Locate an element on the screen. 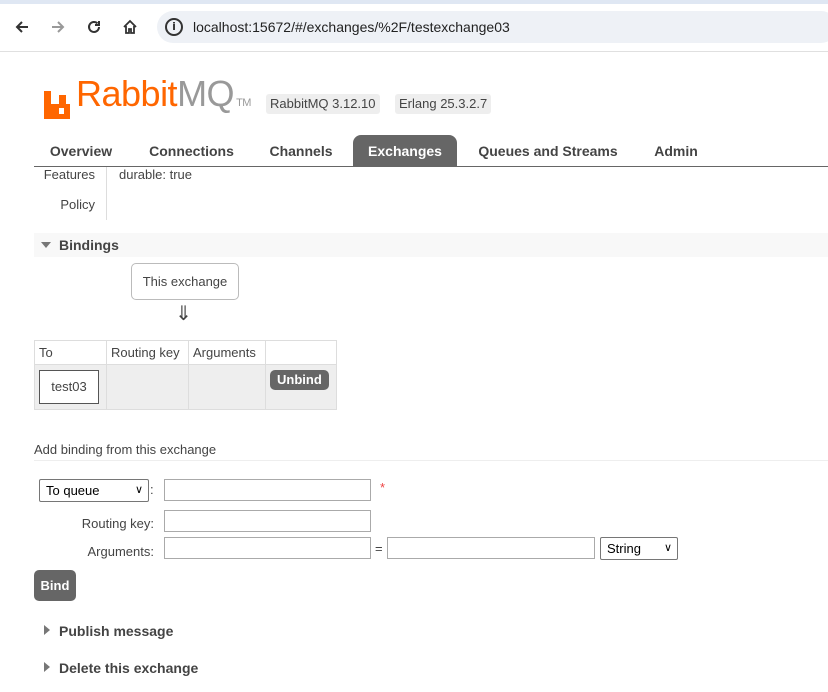 The height and width of the screenshot is (692, 828). forward-button is located at coordinates (58, 27).